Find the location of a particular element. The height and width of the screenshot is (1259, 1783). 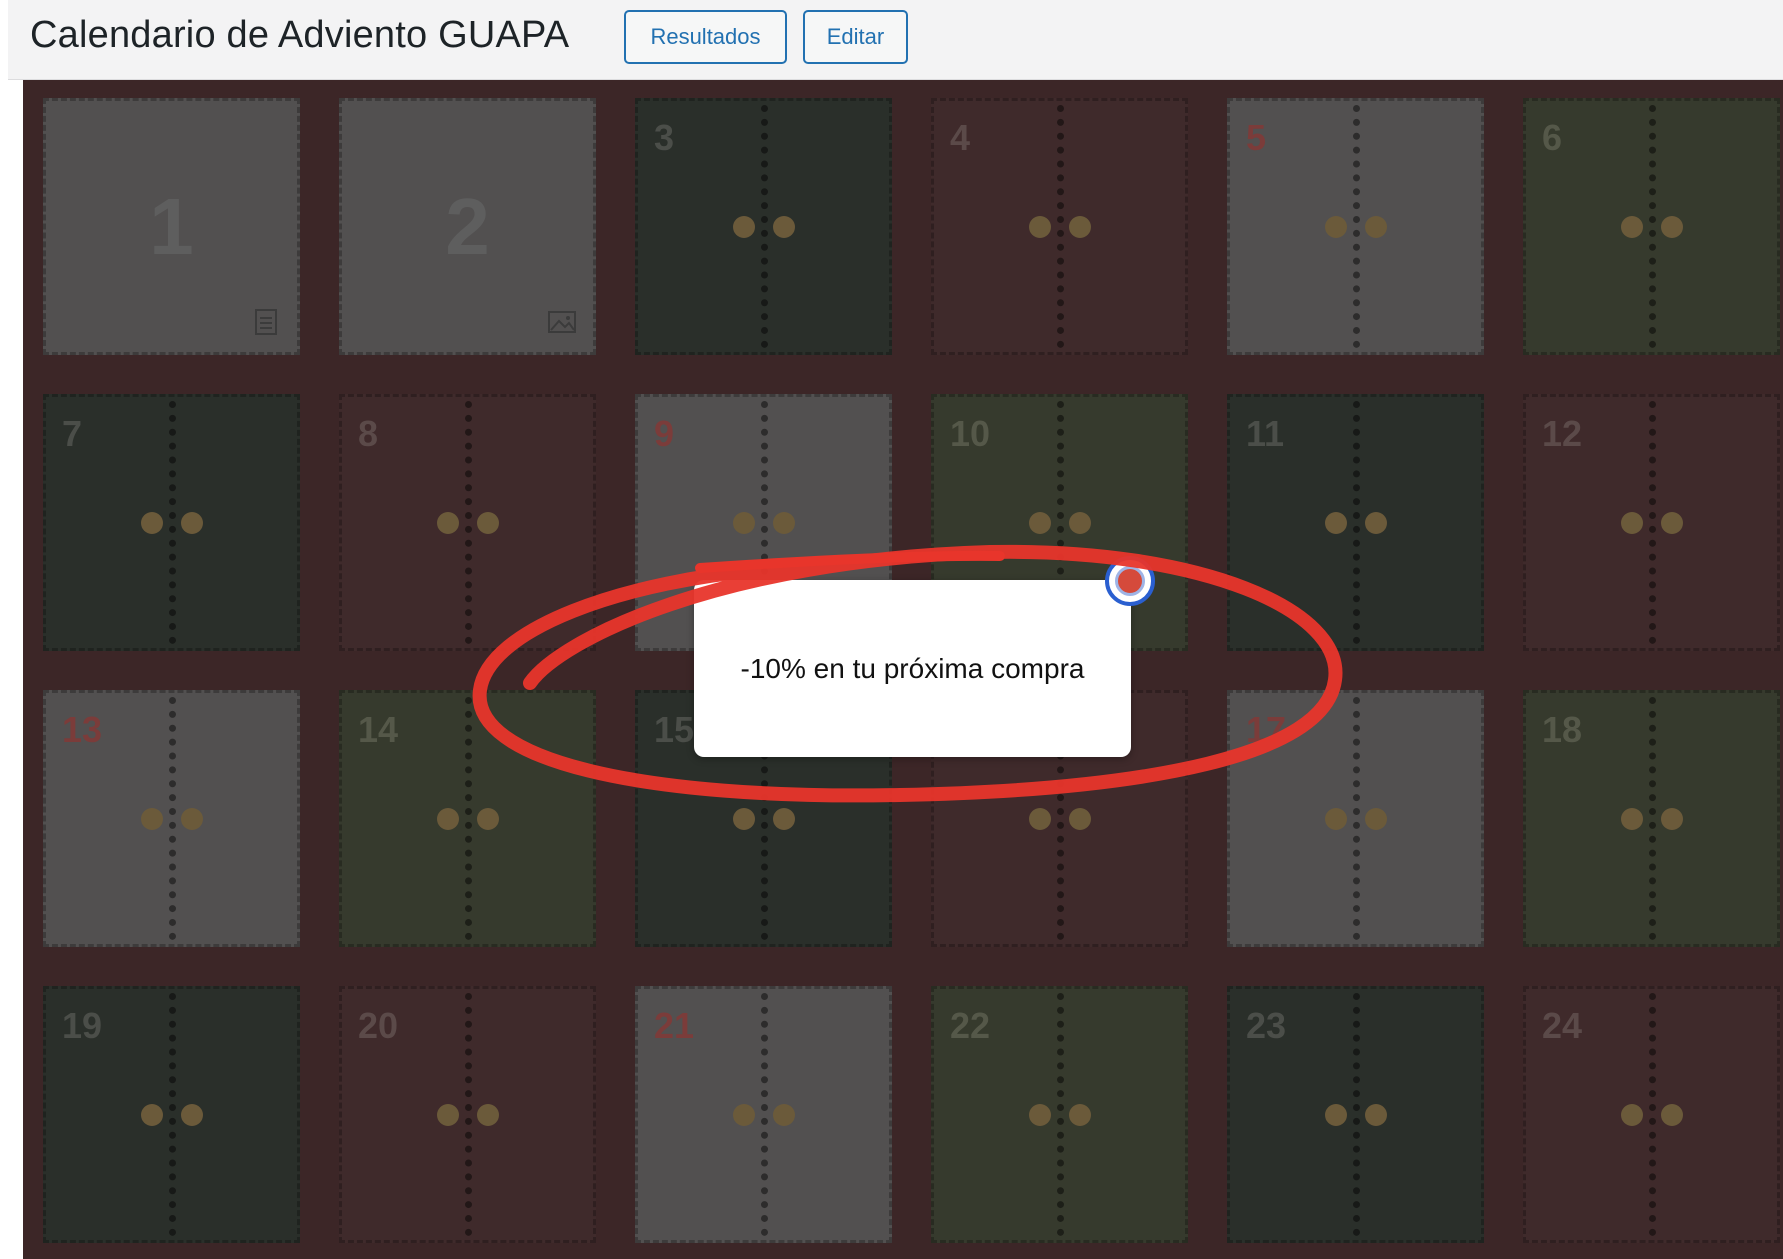

close-icon is located at coordinates (1130, 581).